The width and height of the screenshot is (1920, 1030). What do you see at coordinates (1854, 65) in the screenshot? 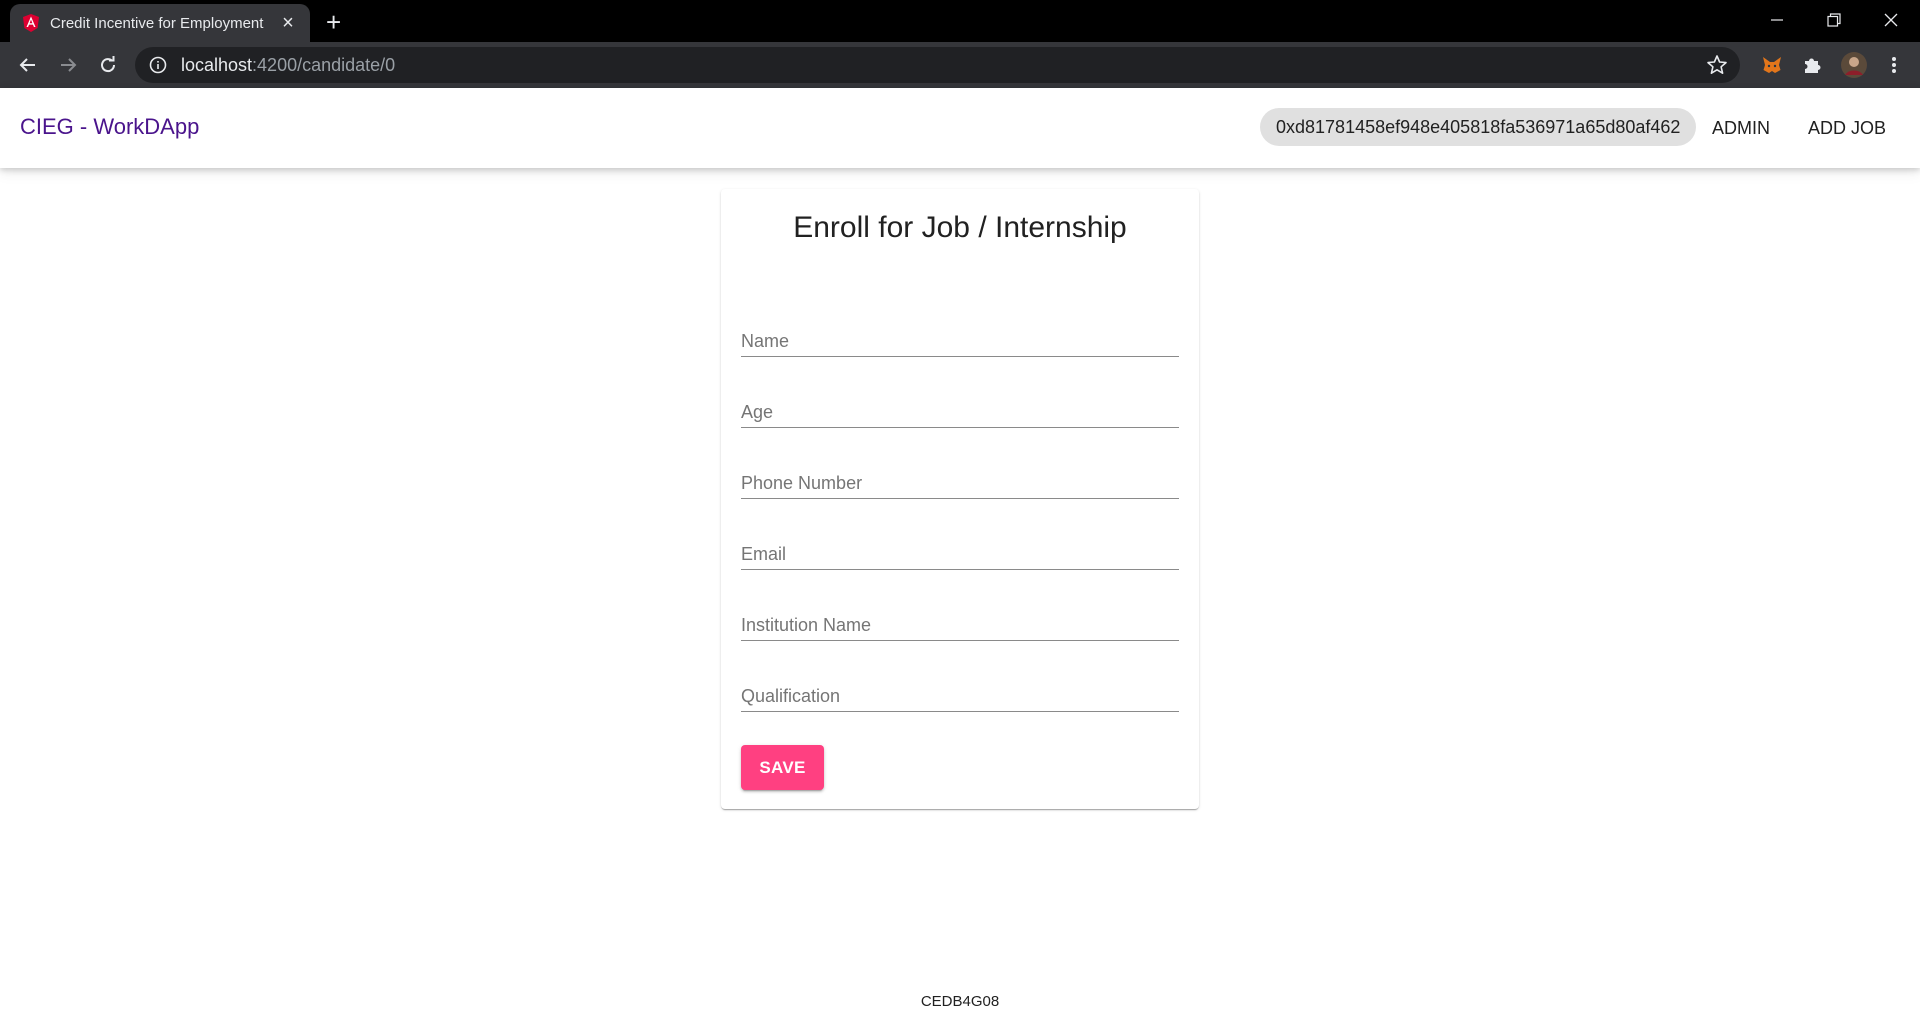
I see `avatar` at bounding box center [1854, 65].